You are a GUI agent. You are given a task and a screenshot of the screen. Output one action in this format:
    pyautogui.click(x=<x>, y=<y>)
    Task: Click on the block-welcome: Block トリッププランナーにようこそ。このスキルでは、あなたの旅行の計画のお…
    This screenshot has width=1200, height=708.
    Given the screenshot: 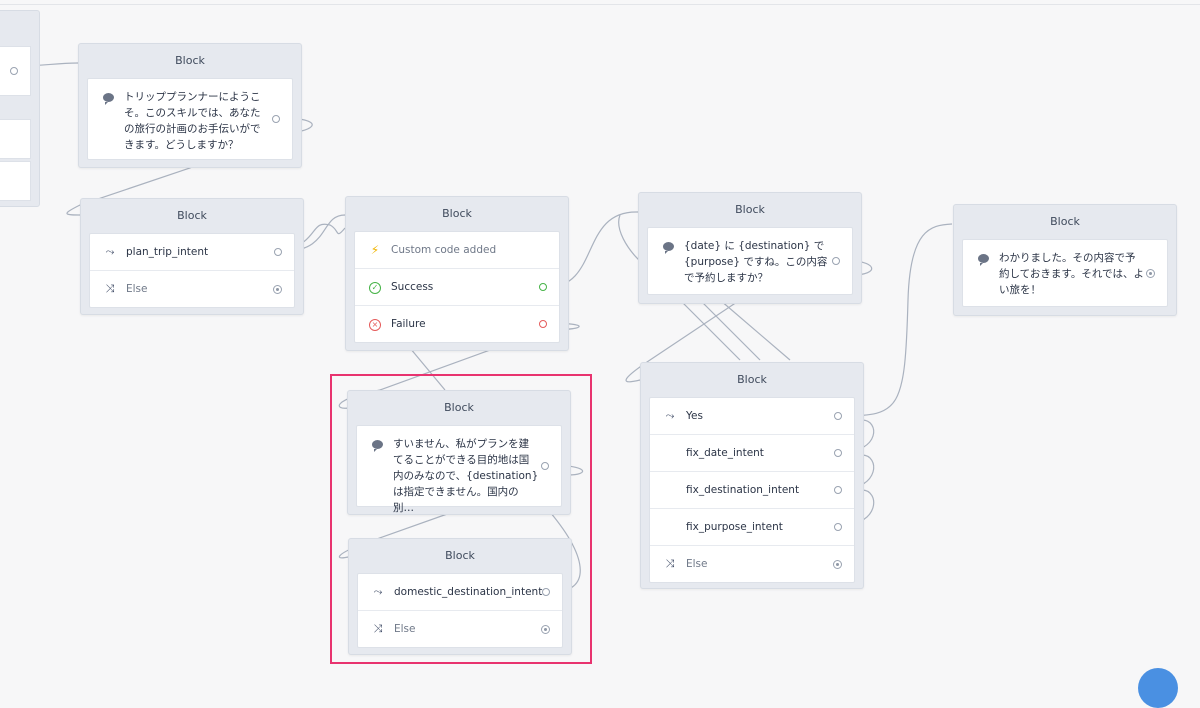 What is the action you would take?
    pyautogui.click(x=190, y=105)
    